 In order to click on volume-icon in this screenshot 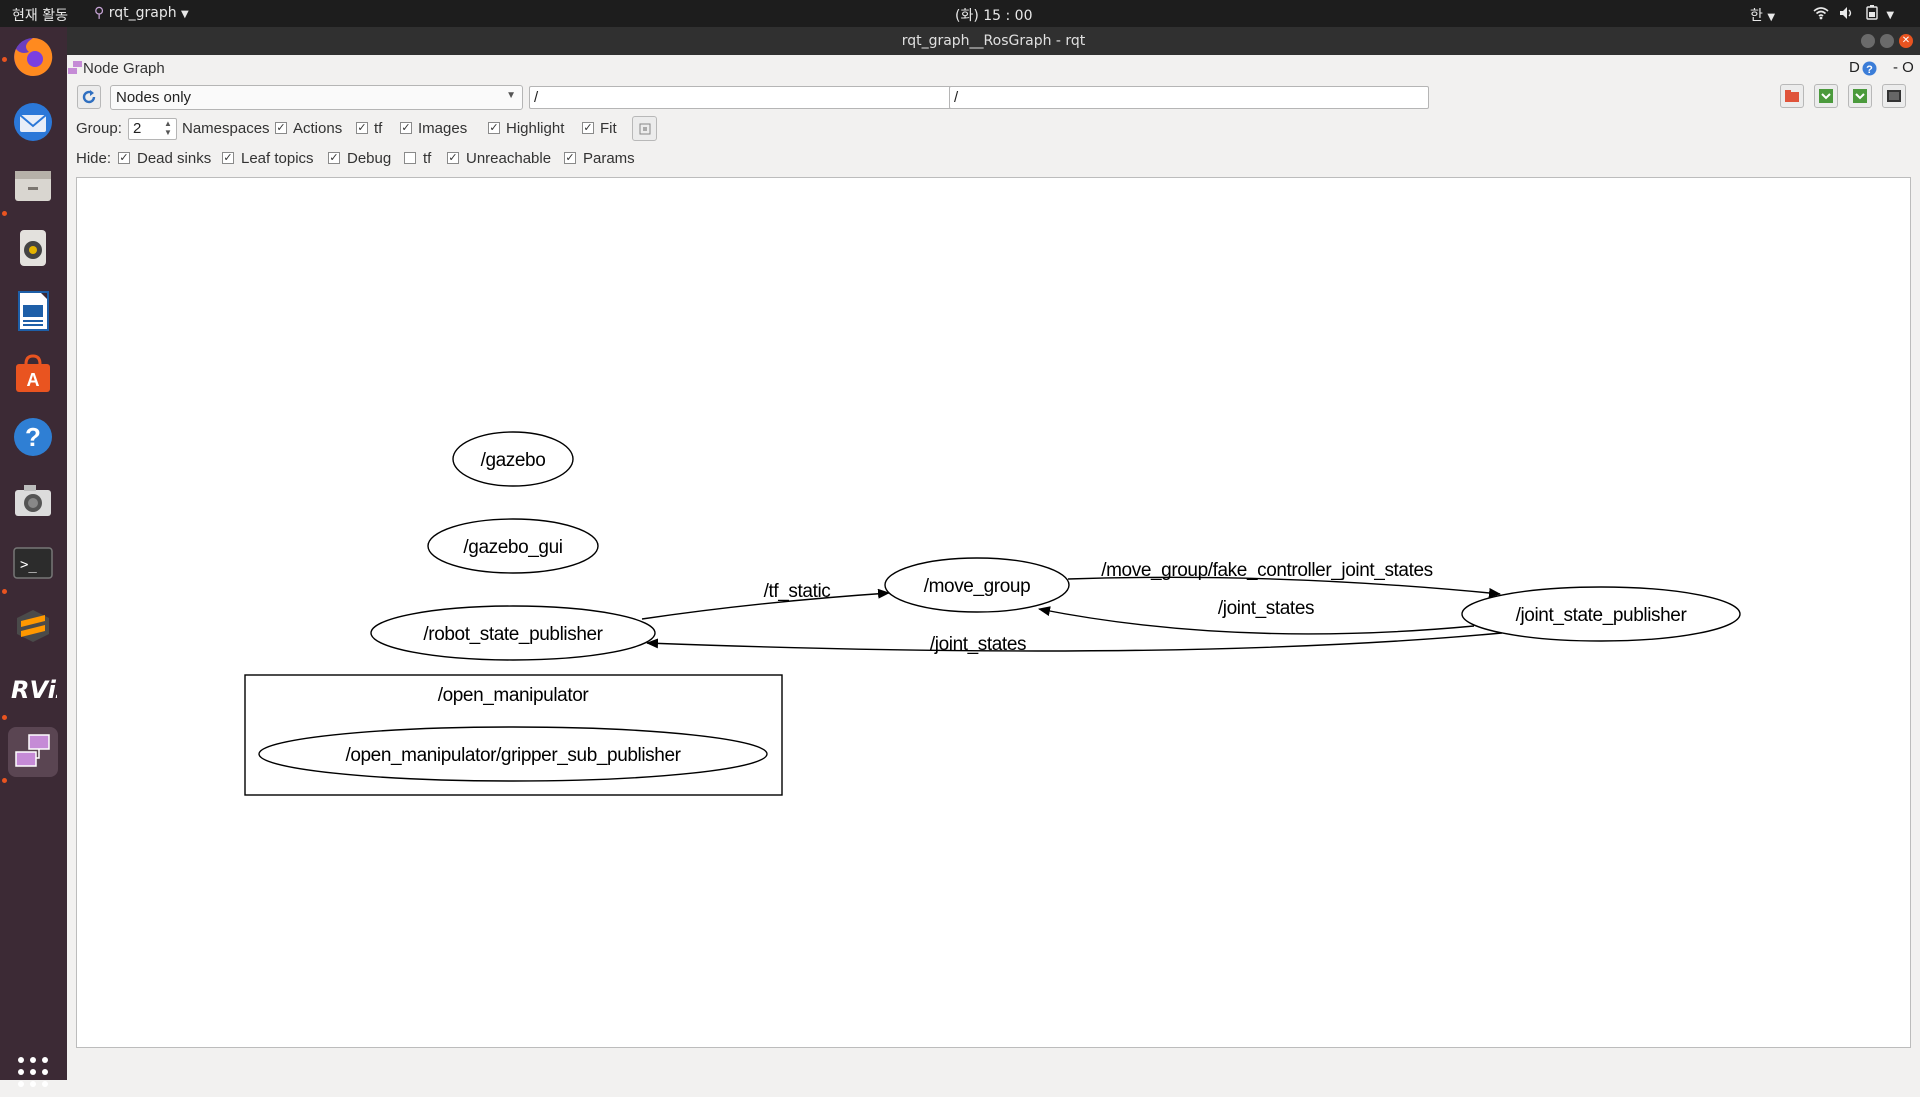, I will do `click(1846, 13)`.